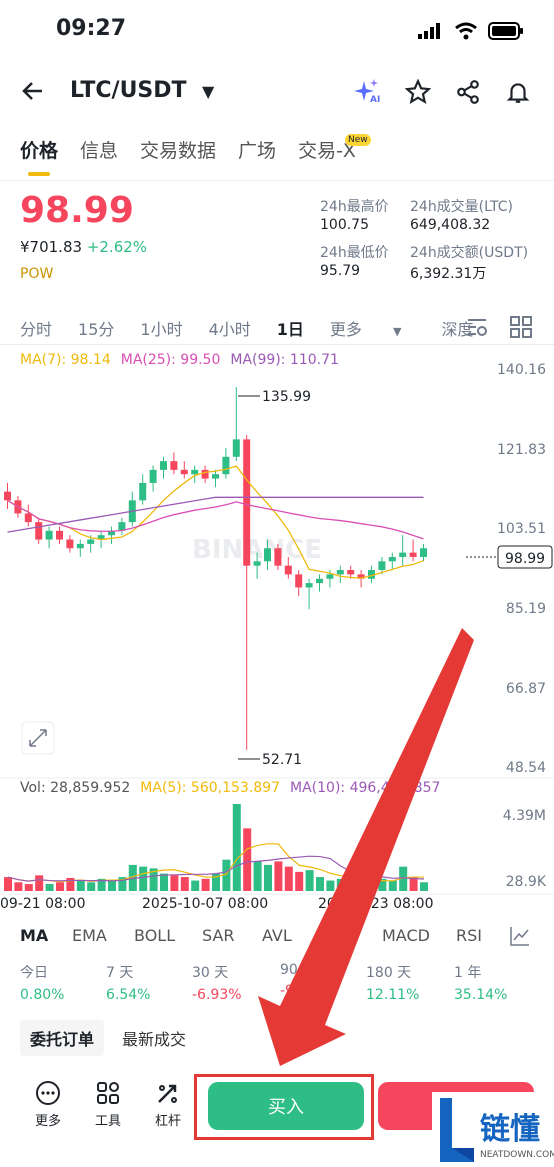 This screenshot has width=554, height=1167. I want to click on x-tick-3: 20, so click(327, 904).